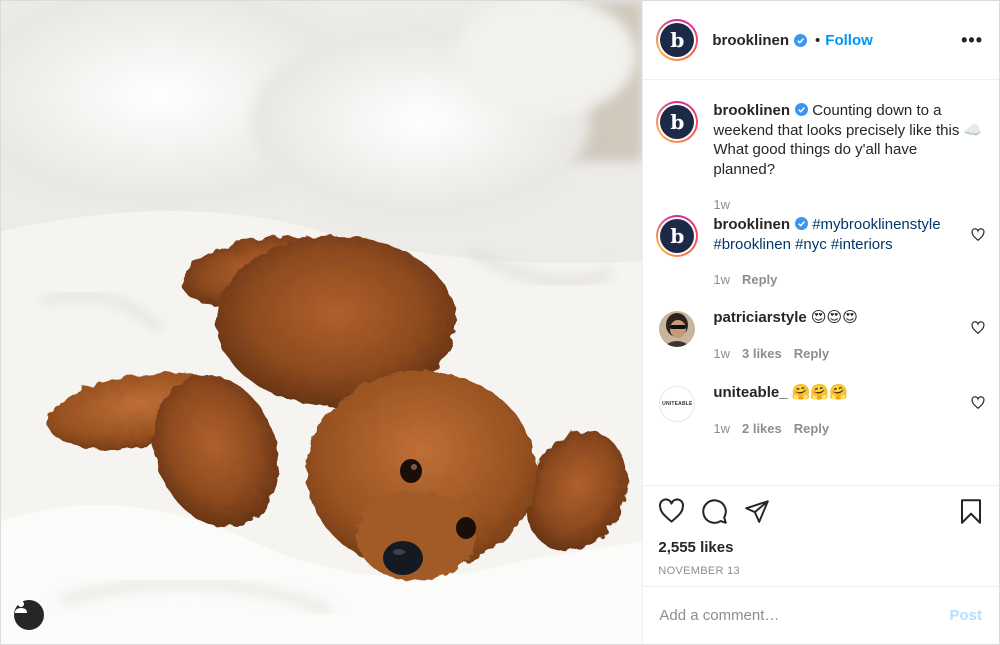  I want to click on avatar-logo-text: UNITEABLE, so click(677, 404).